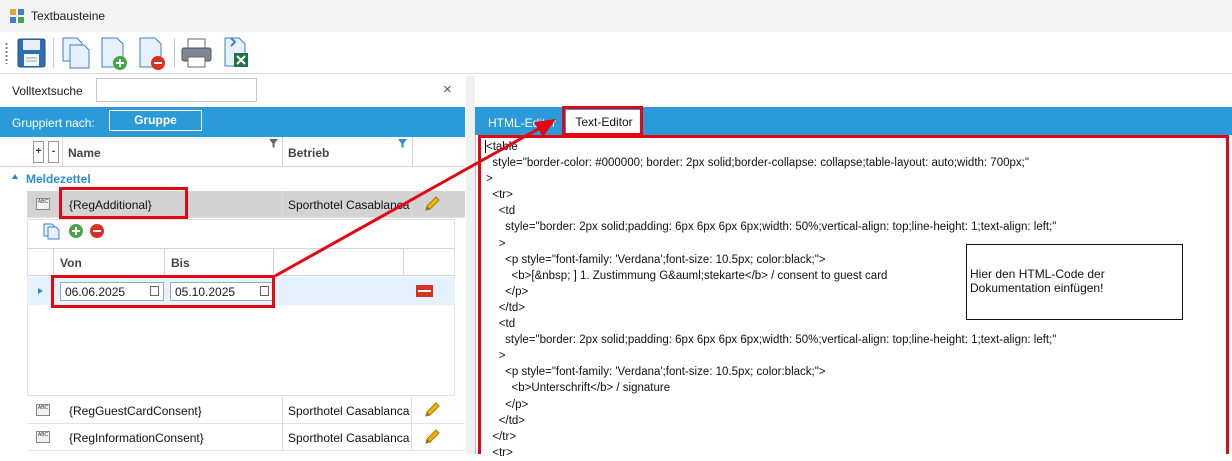 The image size is (1232, 461). I want to click on group-collapse-icon, so click(15, 176).